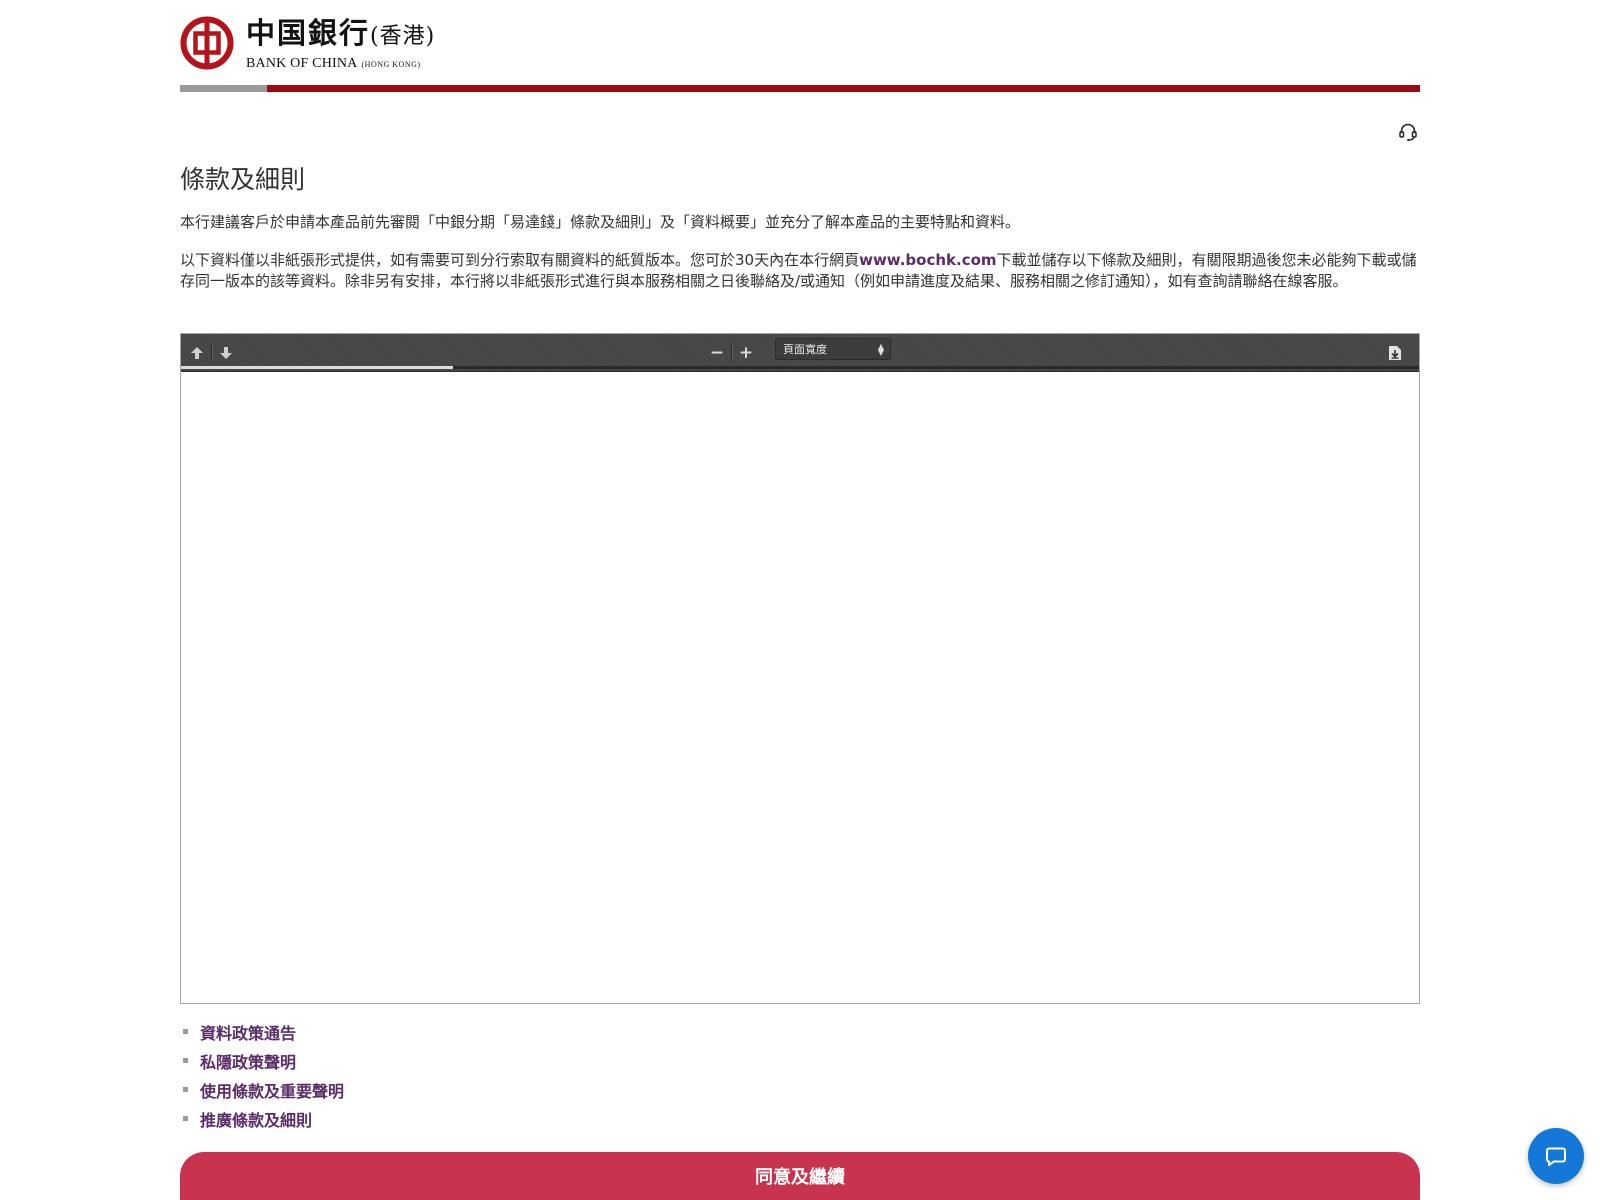  I want to click on arrow-up-icon, so click(197, 353).